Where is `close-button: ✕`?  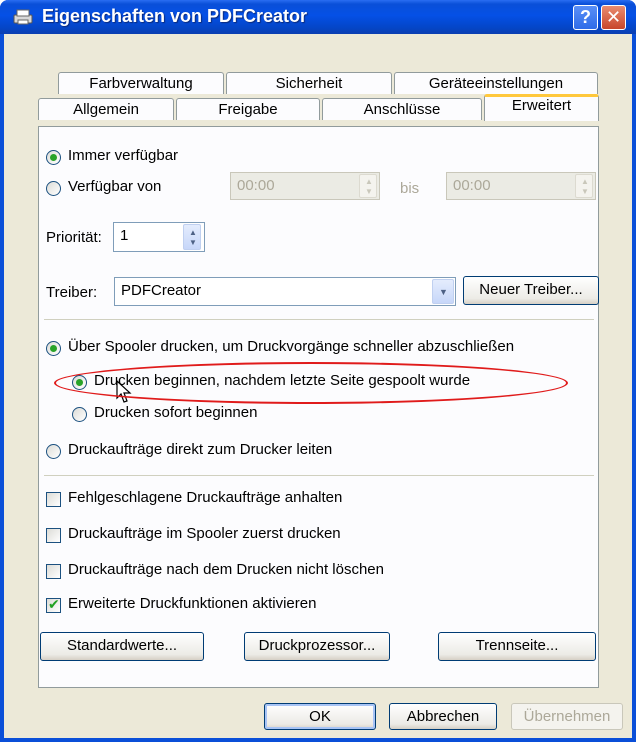 close-button: ✕ is located at coordinates (613, 17).